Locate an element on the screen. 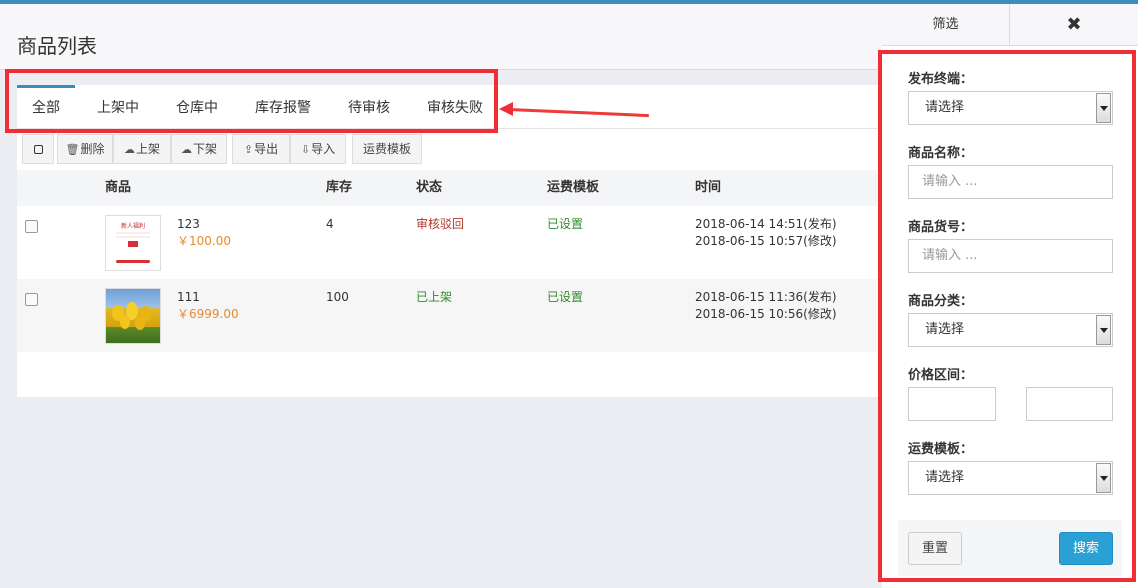 The height and width of the screenshot is (588, 1138). tab-review-failed: 审核失败 is located at coordinates (455, 107).